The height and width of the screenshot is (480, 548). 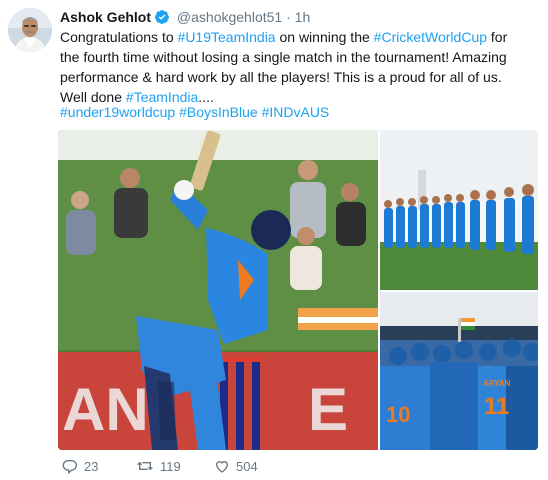 I want to click on photo-team-lineup, so click(x=459, y=210).